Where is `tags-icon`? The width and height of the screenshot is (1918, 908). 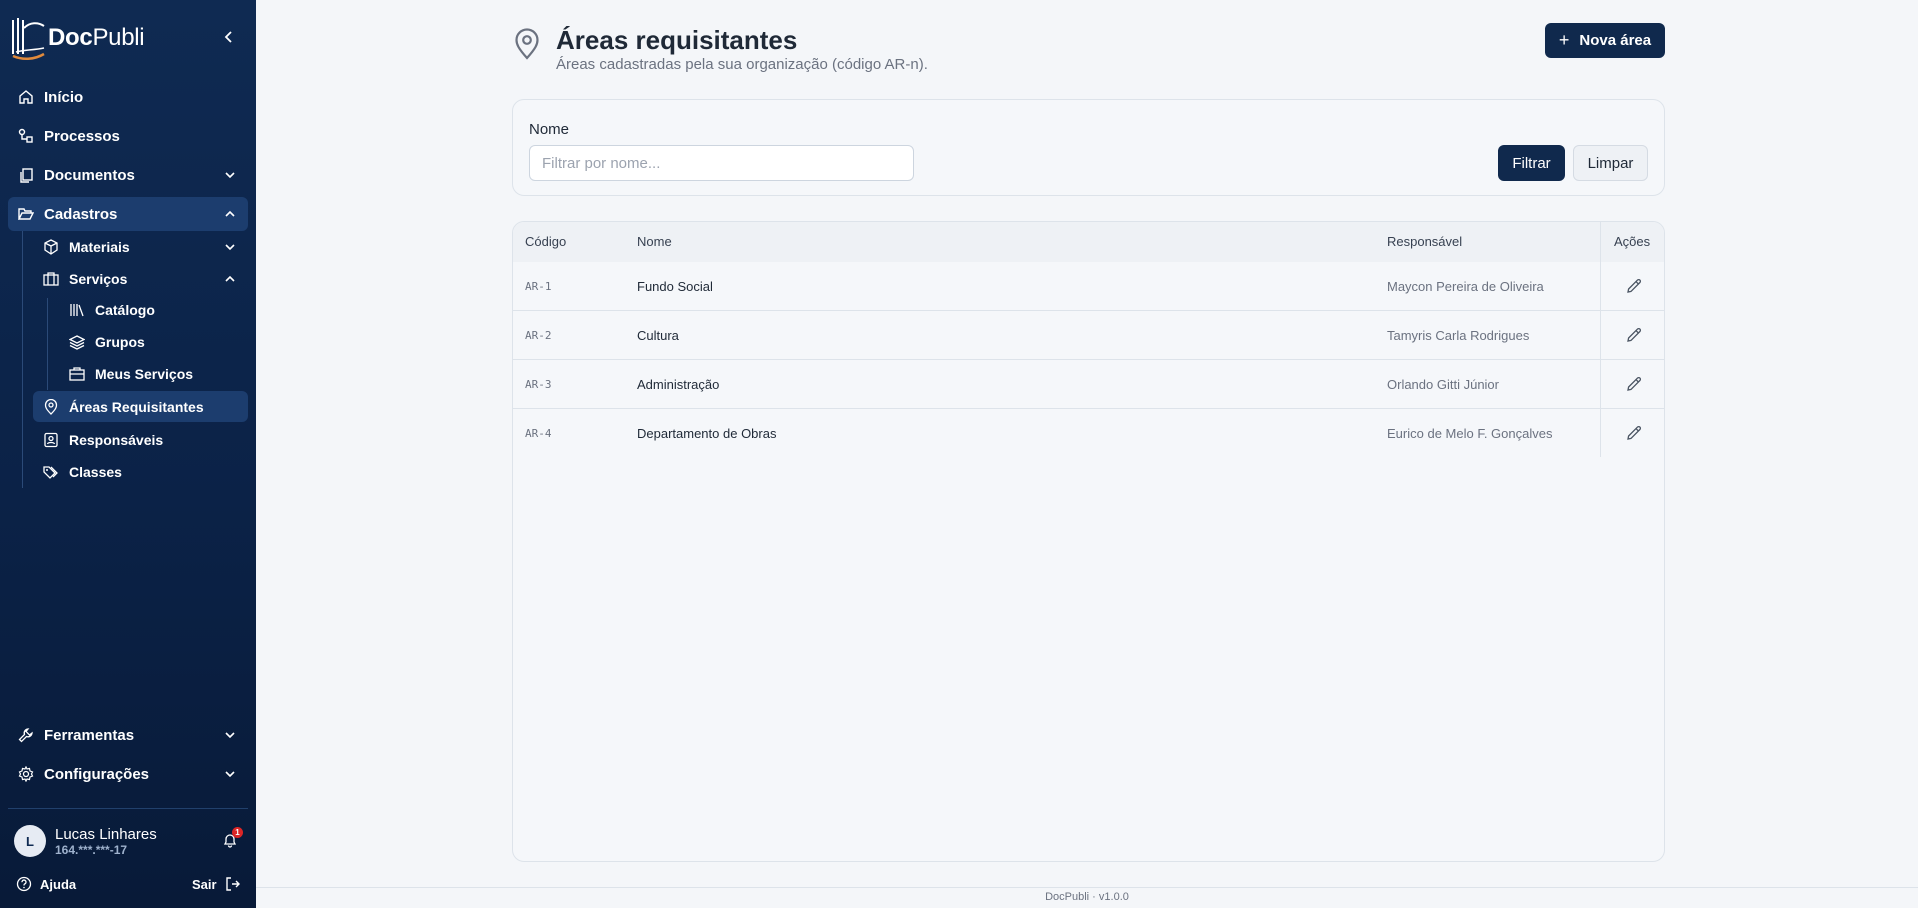 tags-icon is located at coordinates (51, 472).